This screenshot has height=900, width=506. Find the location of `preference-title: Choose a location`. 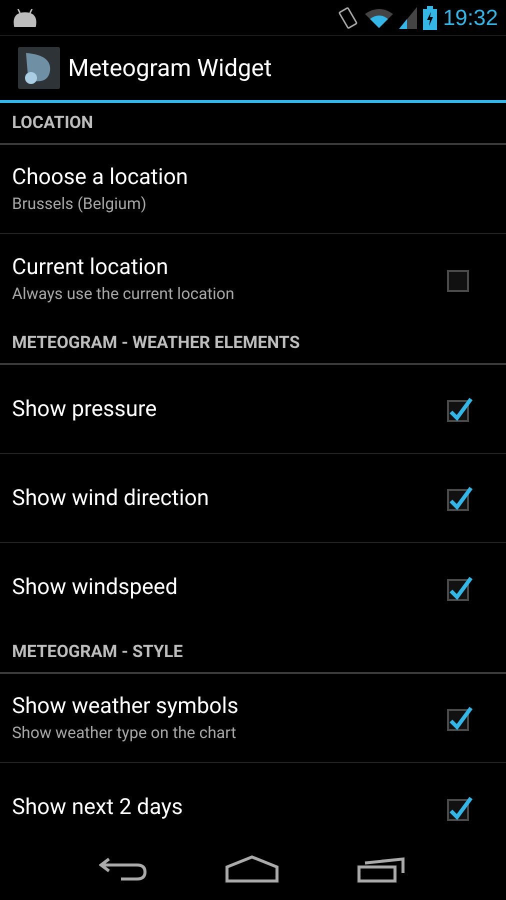

preference-title: Choose a location is located at coordinates (101, 177).